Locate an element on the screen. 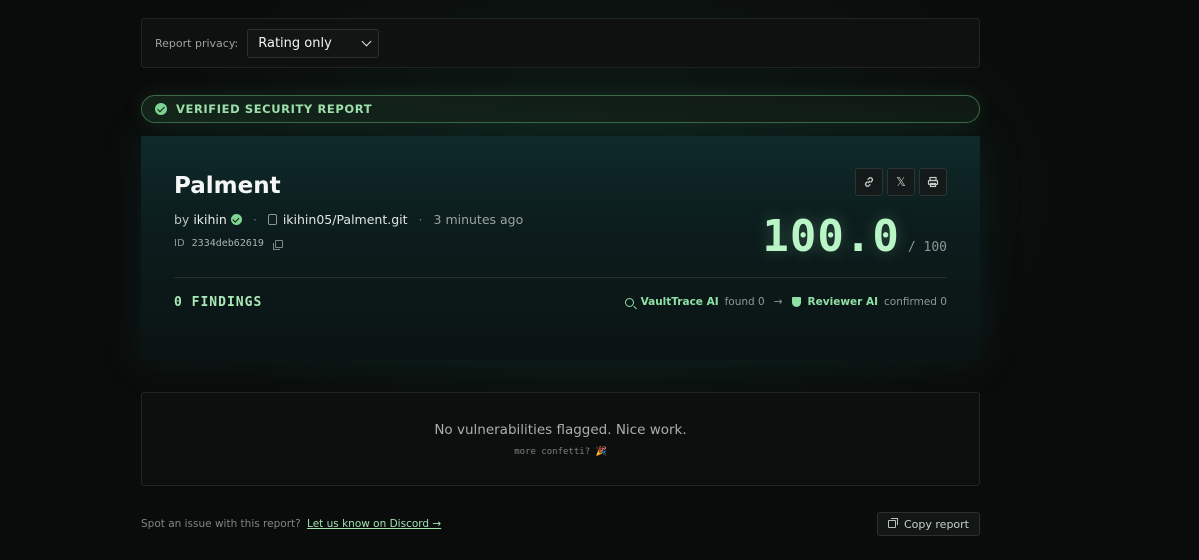  empty-message: No vulnerabilities flagged. Nice work. is located at coordinates (560, 430).